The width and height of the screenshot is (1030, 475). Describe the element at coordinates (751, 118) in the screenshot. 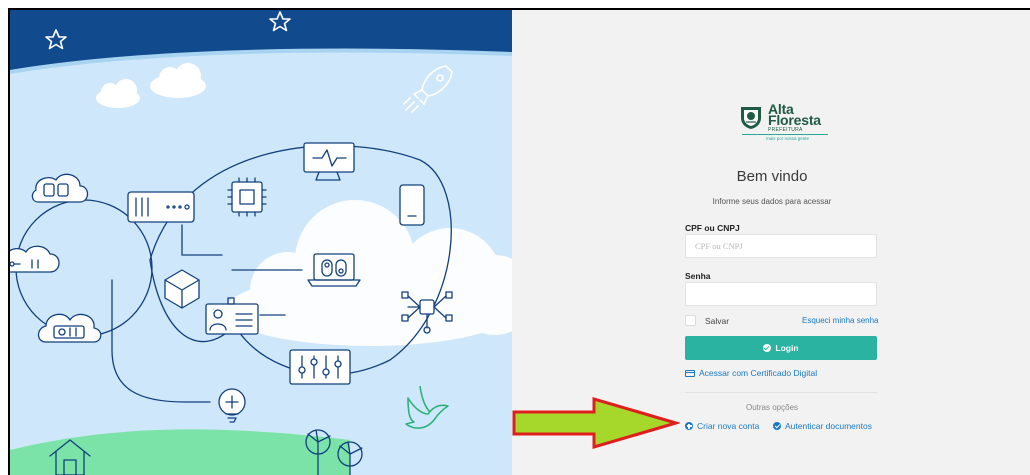

I see `brand-emblem-icon` at that location.